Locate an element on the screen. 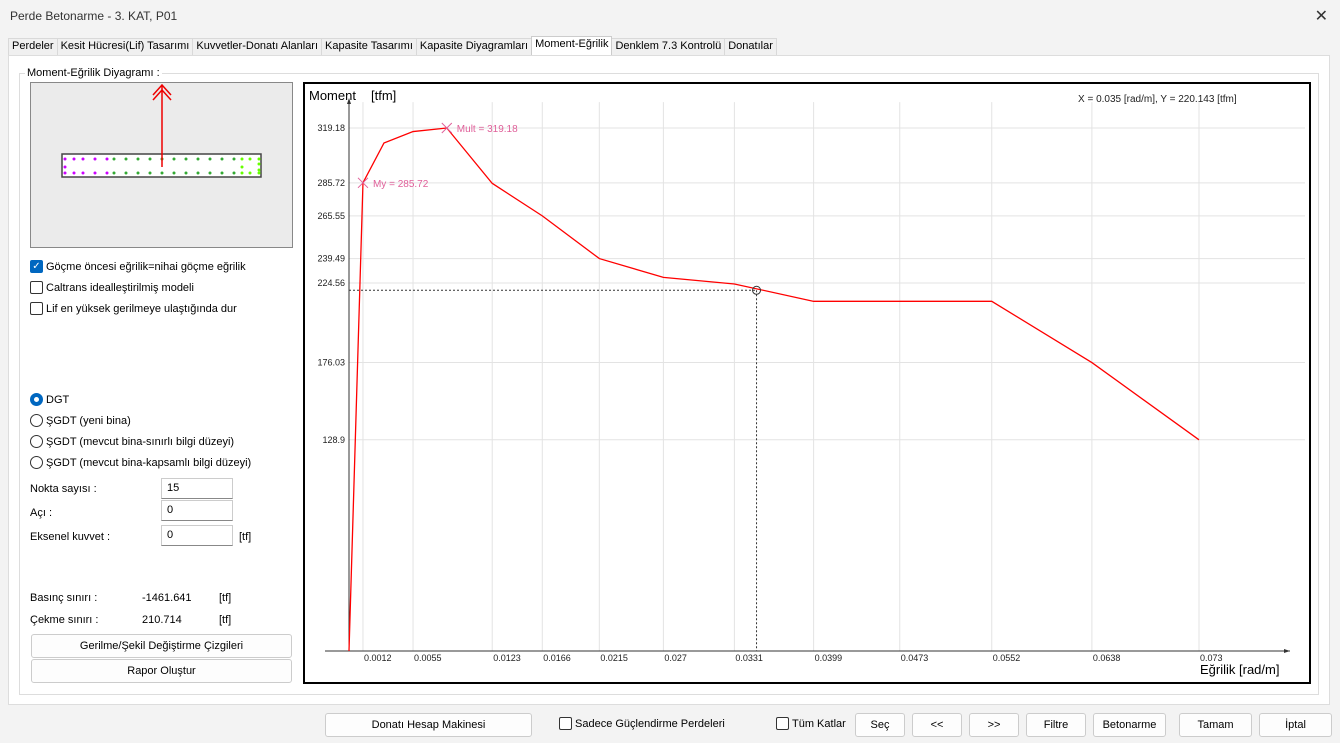 This screenshot has width=1340, height=743. section-preview is located at coordinates (161, 165).